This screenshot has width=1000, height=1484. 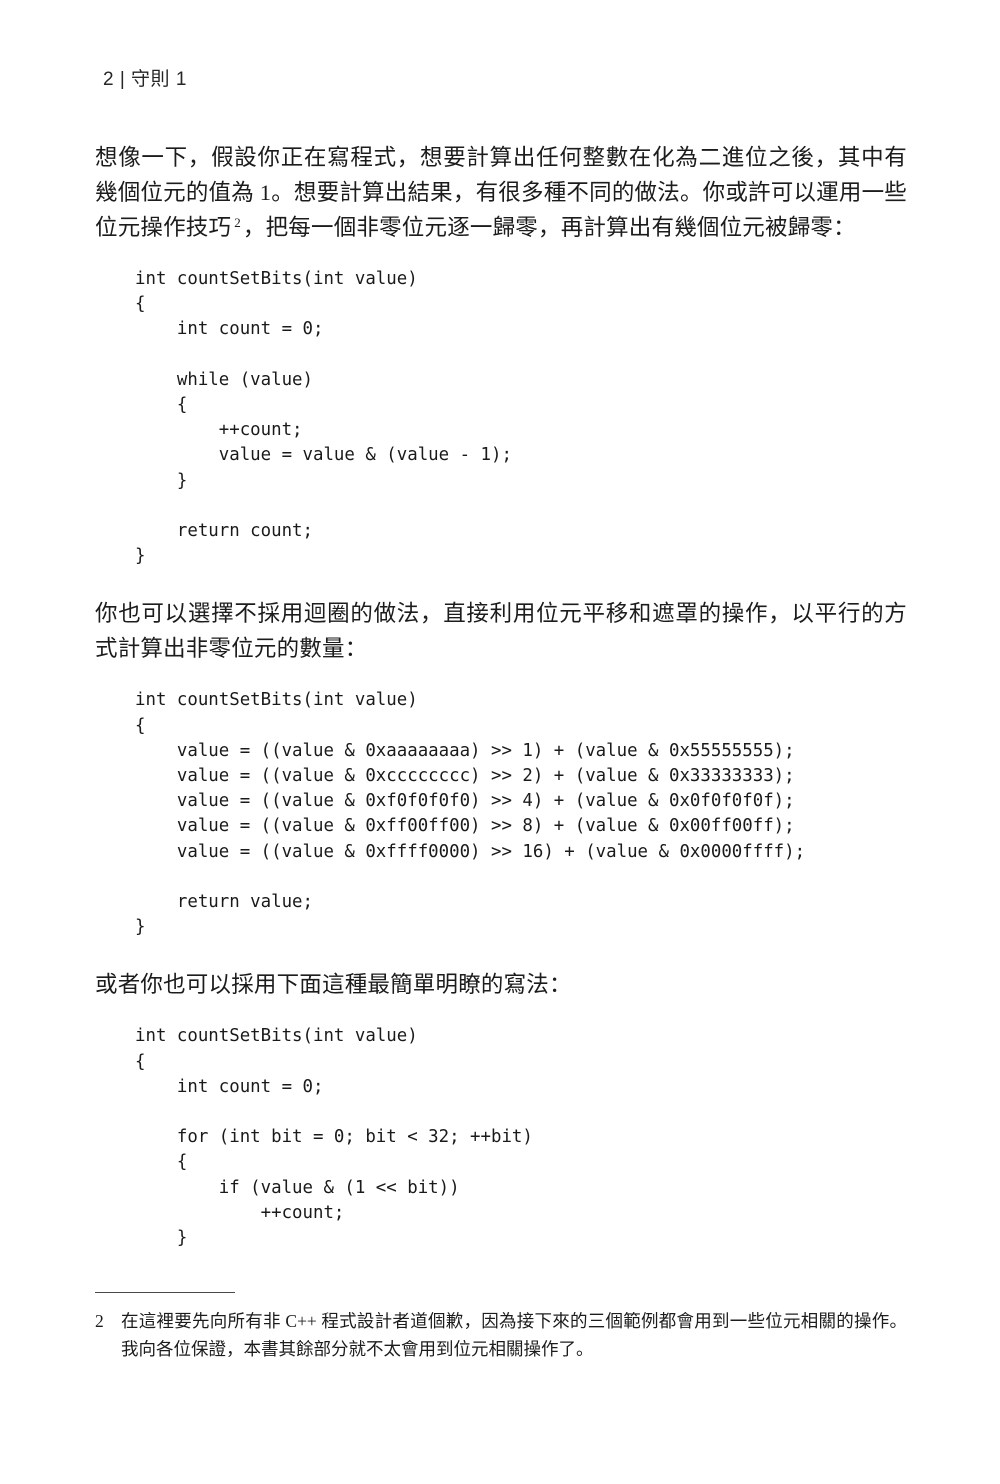 What do you see at coordinates (145, 79) in the screenshot?
I see `running-header: 2 | 守則 1` at bounding box center [145, 79].